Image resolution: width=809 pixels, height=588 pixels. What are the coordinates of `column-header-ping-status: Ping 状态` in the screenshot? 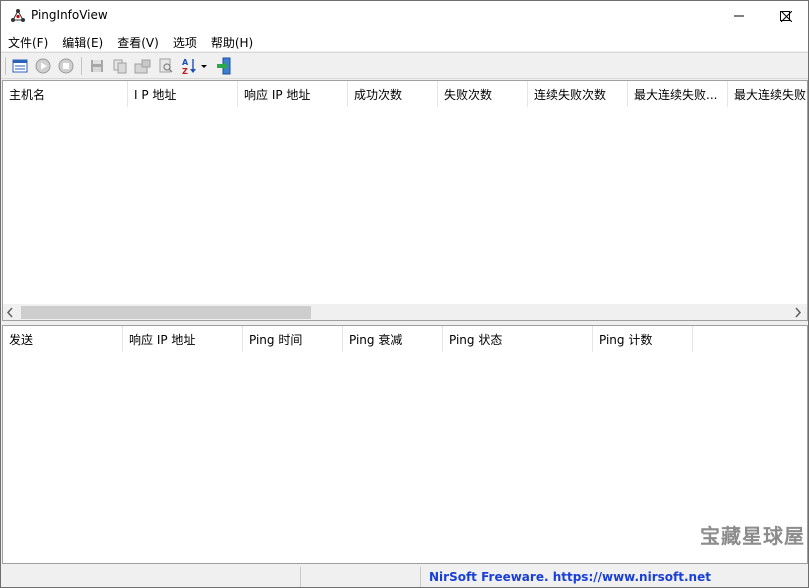 It's located at (518, 339).